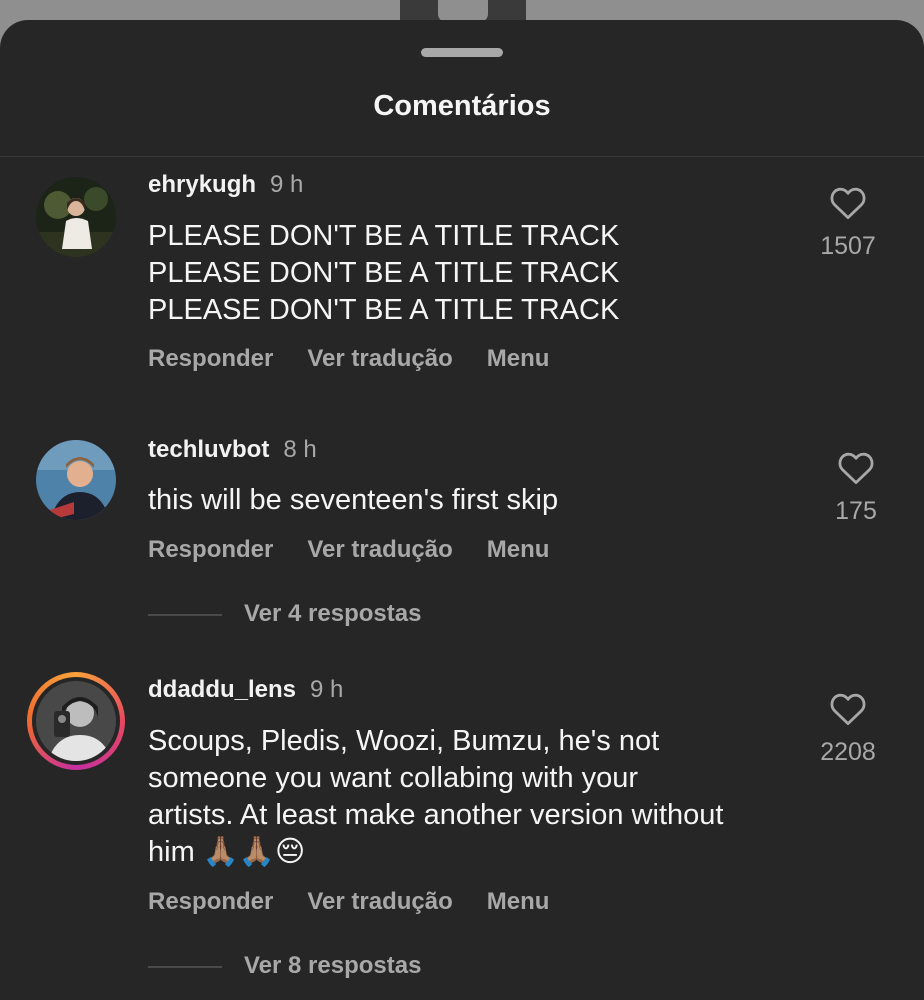 Image resolution: width=924 pixels, height=1000 pixels. I want to click on background-content, so click(463, 11).